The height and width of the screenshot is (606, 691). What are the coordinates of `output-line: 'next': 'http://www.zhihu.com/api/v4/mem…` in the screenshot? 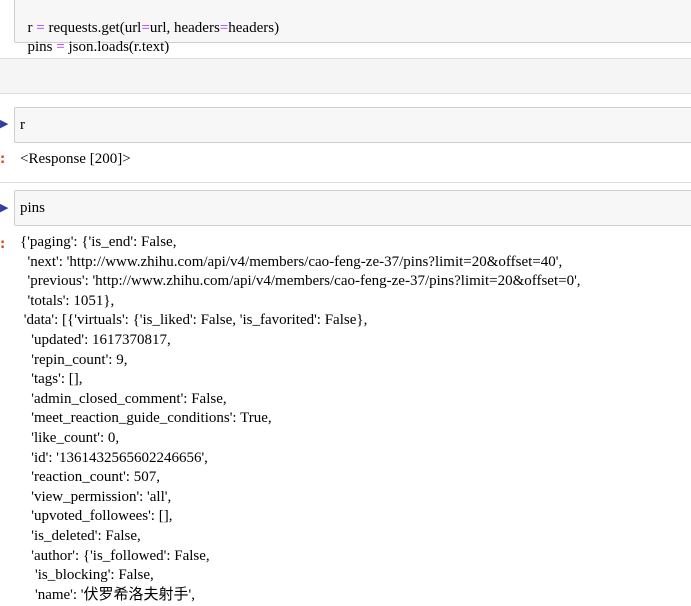 It's located at (291, 261).